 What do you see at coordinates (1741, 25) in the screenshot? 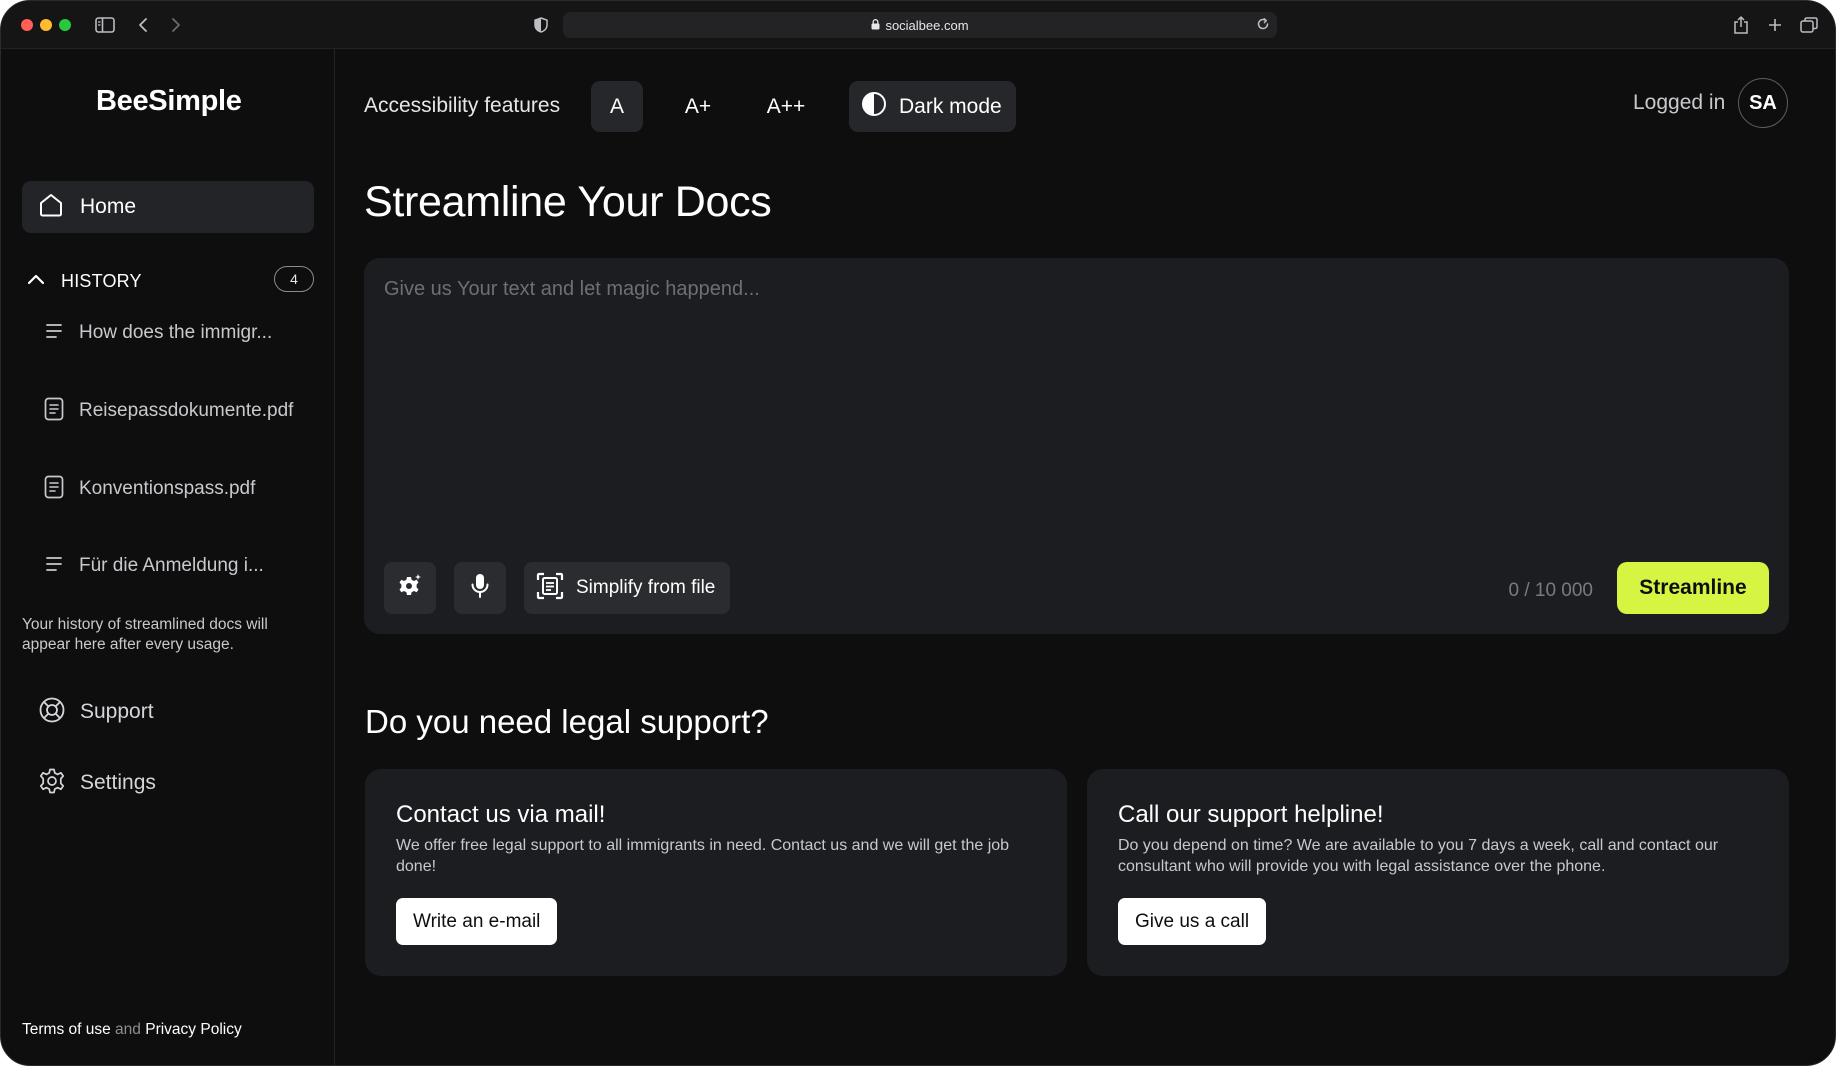
I see `share-icon` at bounding box center [1741, 25].